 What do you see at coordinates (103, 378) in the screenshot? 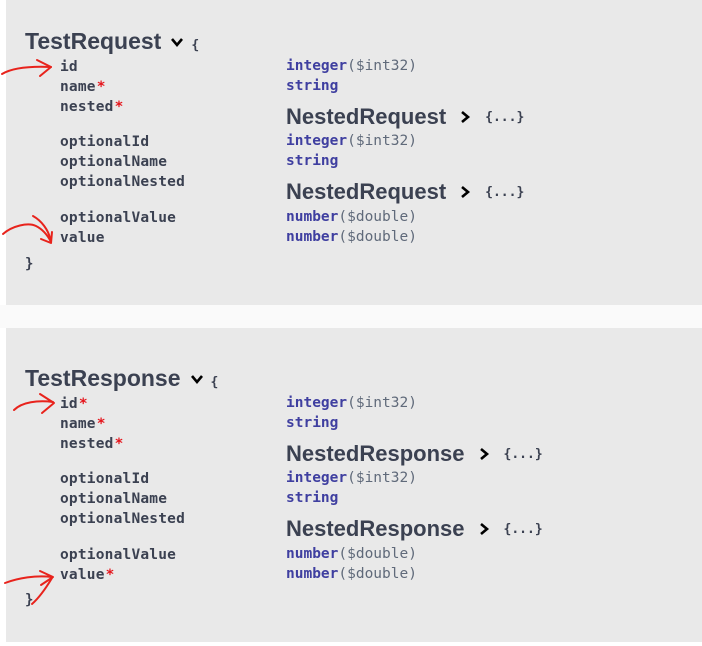
I see `model-title: TestResponse` at bounding box center [103, 378].